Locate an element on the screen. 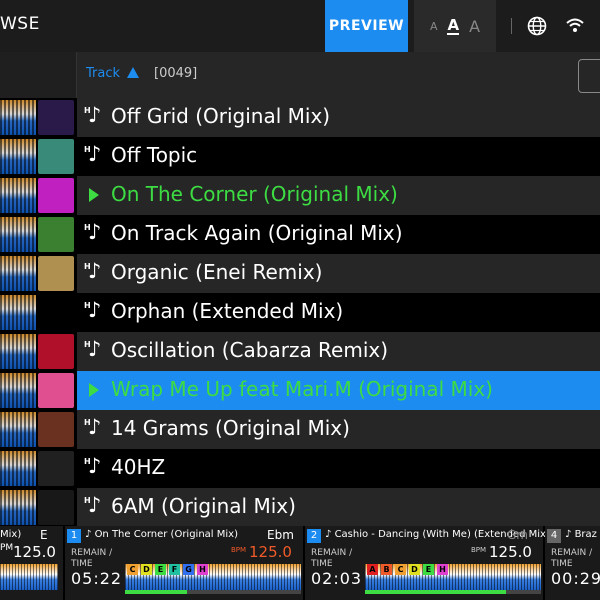  sort-column-label: Track is located at coordinates (103, 73).